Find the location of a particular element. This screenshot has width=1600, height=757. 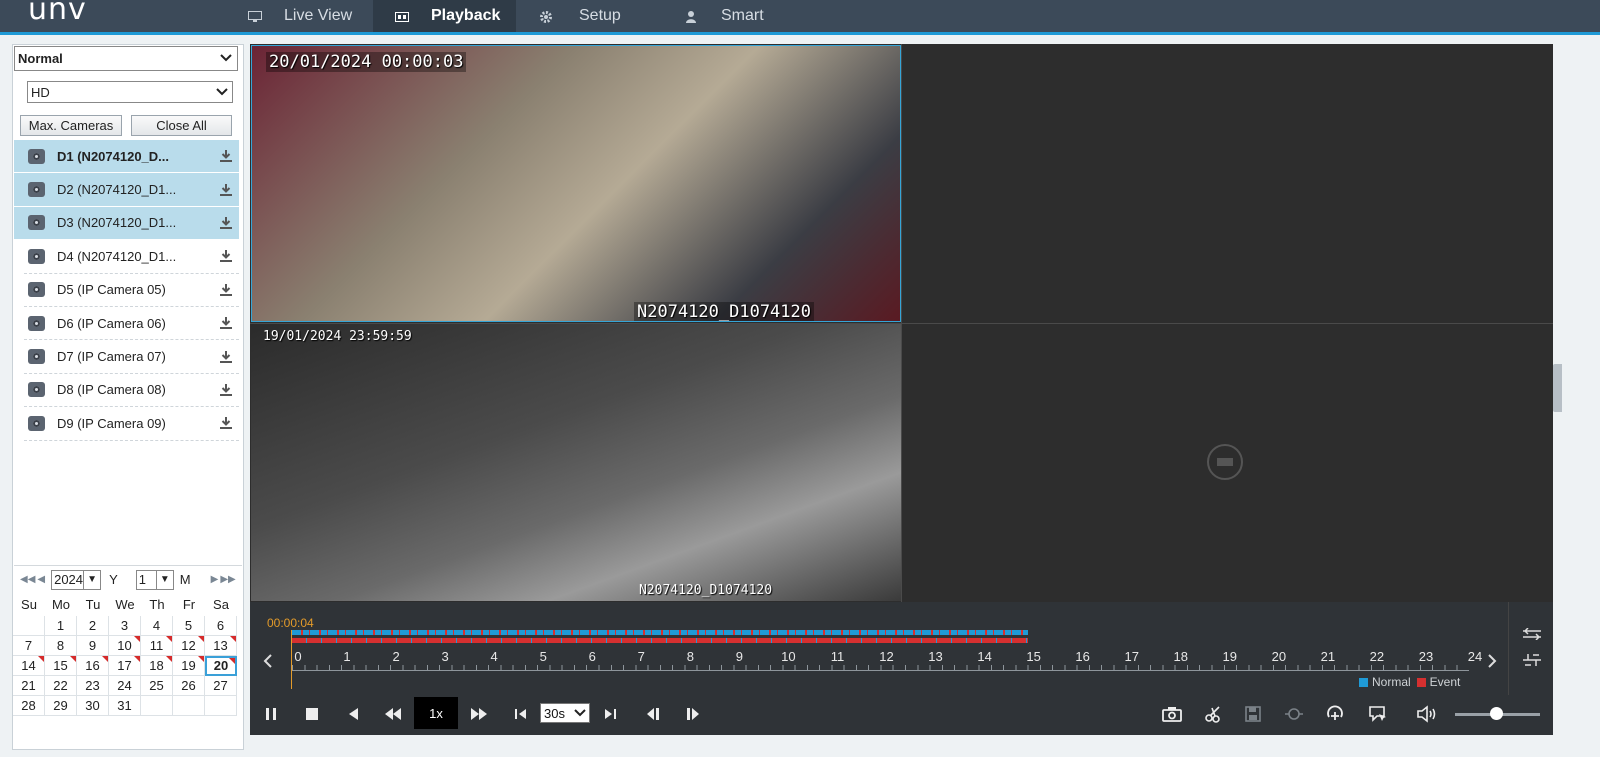

calendar-day: 7 is located at coordinates (29, 646).